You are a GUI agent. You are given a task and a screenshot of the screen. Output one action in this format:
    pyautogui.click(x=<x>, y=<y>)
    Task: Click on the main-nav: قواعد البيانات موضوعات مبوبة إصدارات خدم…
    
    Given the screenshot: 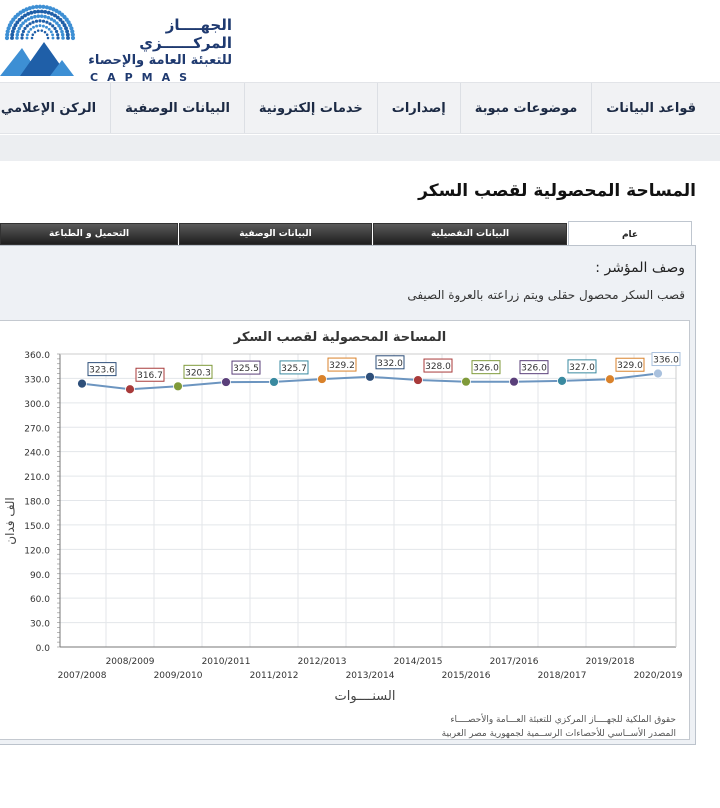 What is the action you would take?
    pyautogui.click(x=360, y=108)
    